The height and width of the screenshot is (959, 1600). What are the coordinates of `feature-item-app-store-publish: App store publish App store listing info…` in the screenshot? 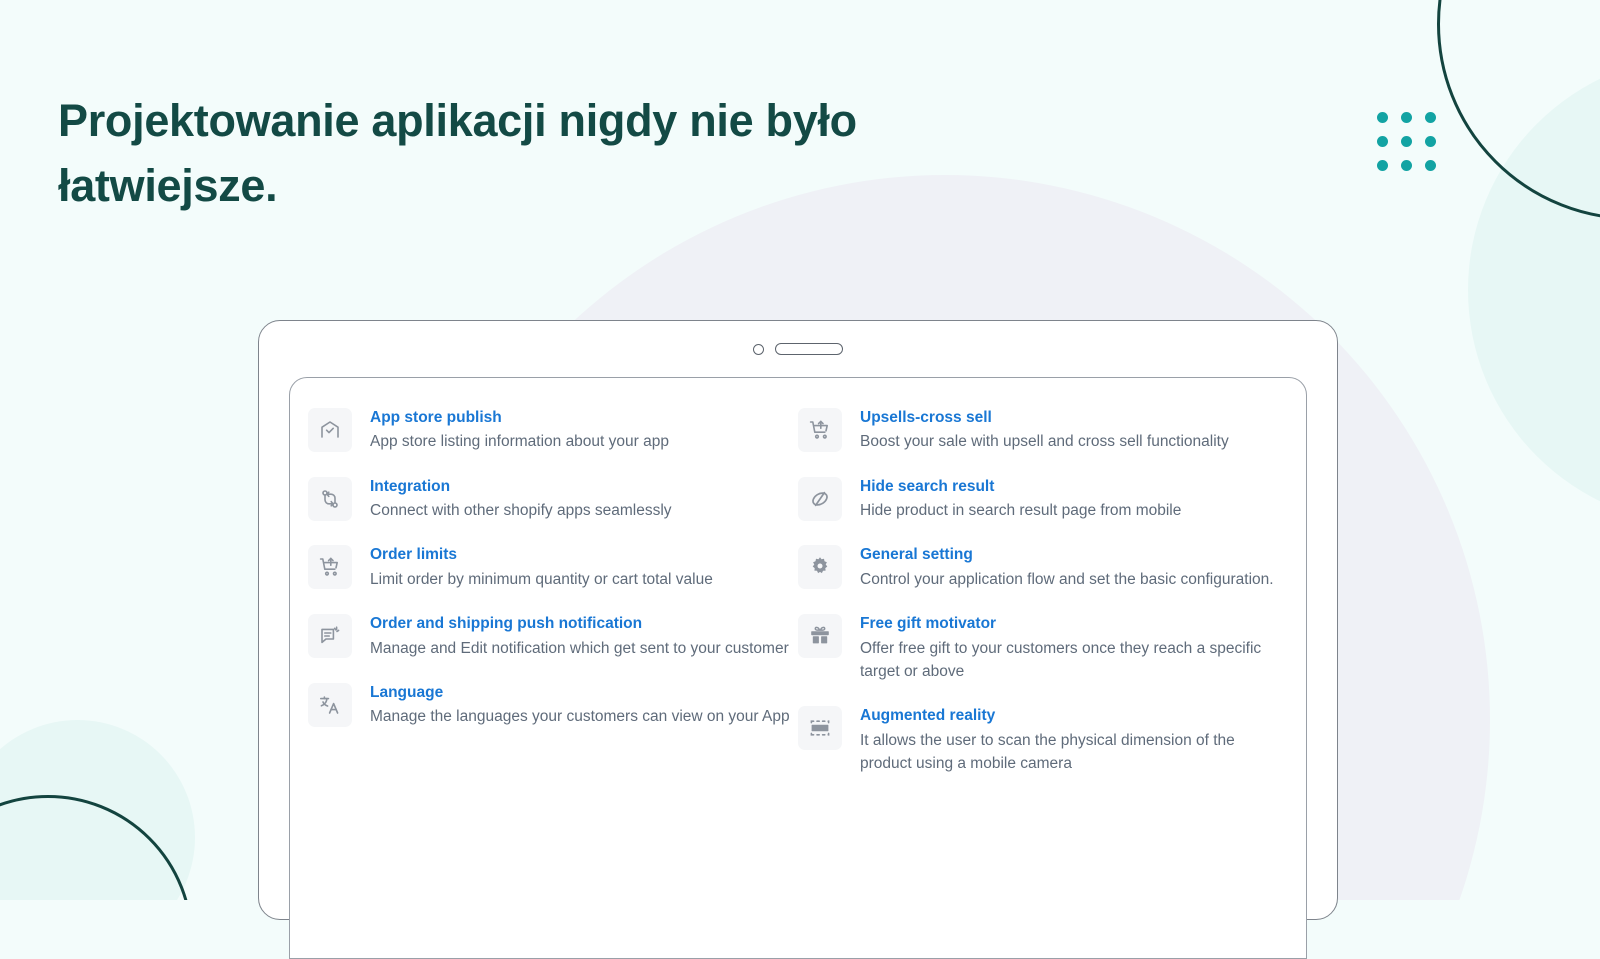 It's located at (553, 440).